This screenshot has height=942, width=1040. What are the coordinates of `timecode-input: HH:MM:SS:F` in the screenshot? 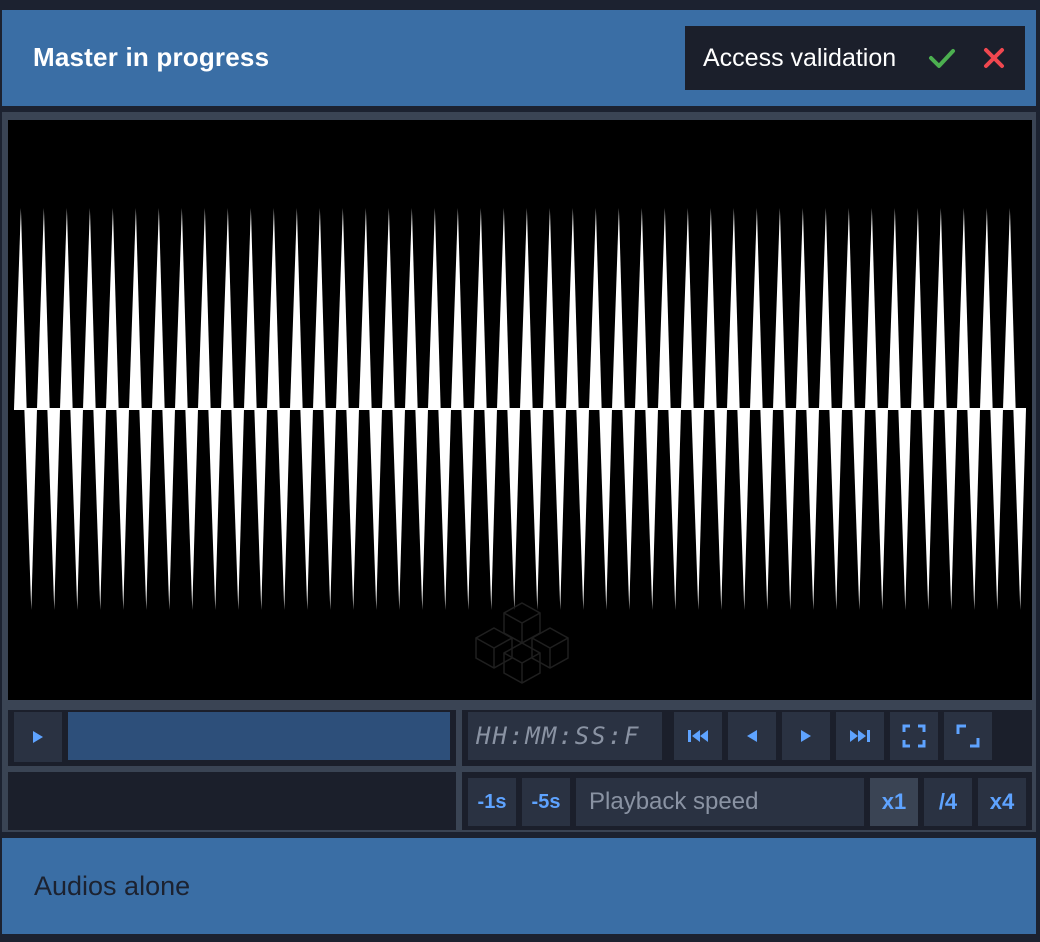 It's located at (565, 736).